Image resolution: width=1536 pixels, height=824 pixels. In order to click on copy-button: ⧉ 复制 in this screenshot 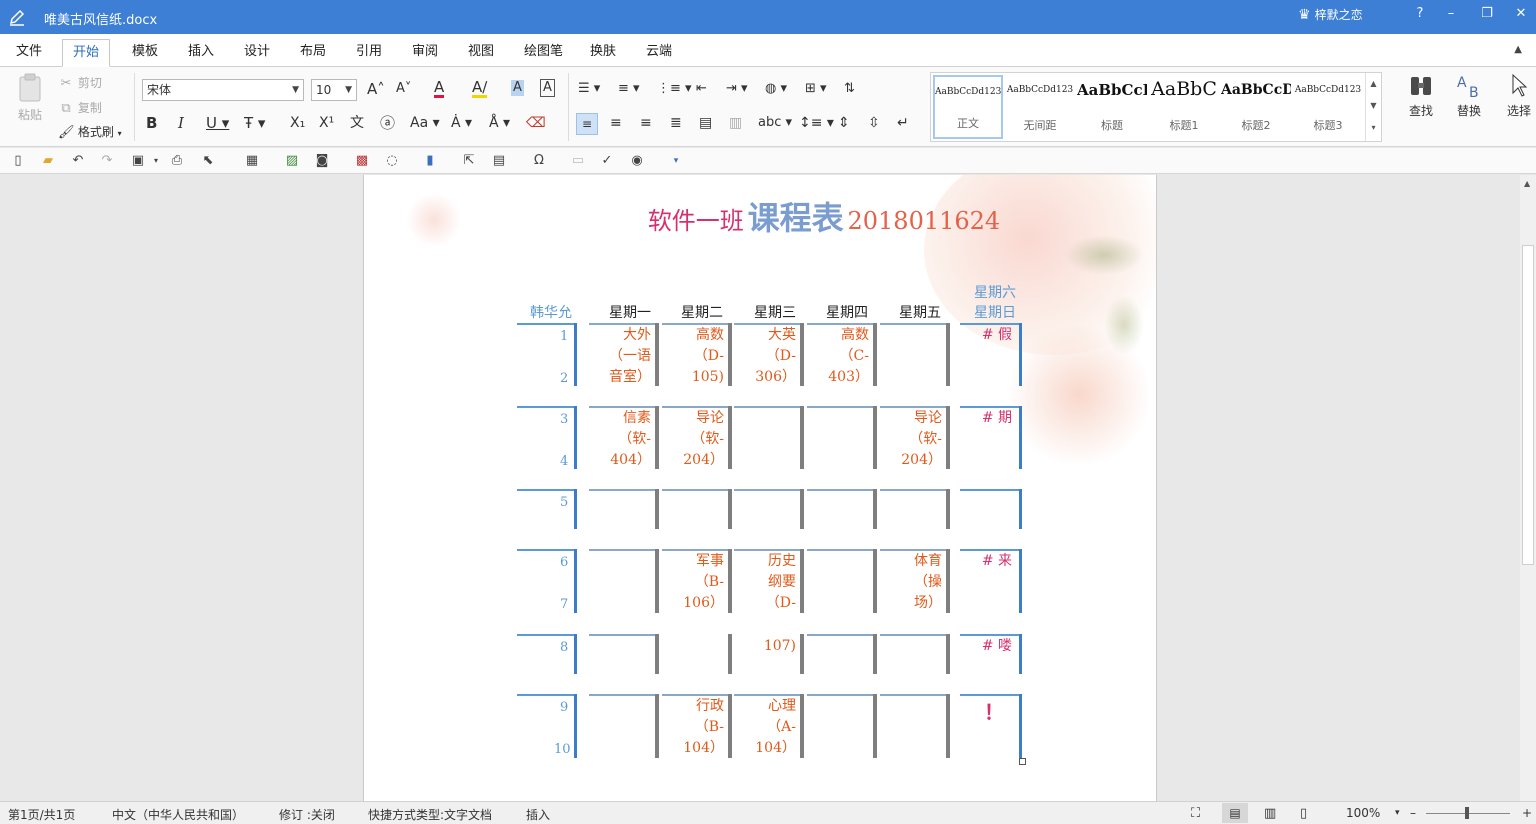, I will do `click(80, 108)`.